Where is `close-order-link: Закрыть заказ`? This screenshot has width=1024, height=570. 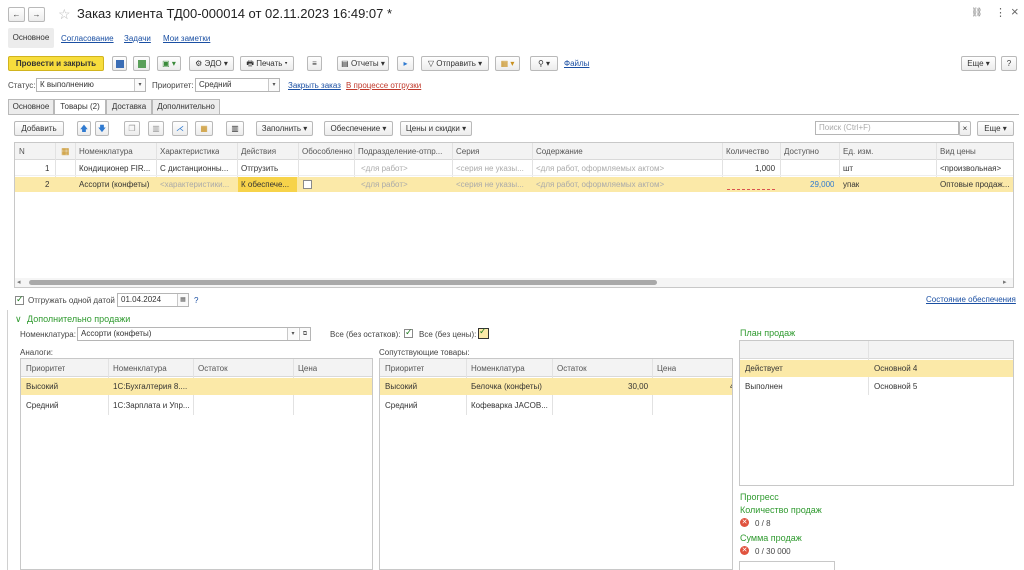
close-order-link: Закрыть заказ is located at coordinates (314, 85).